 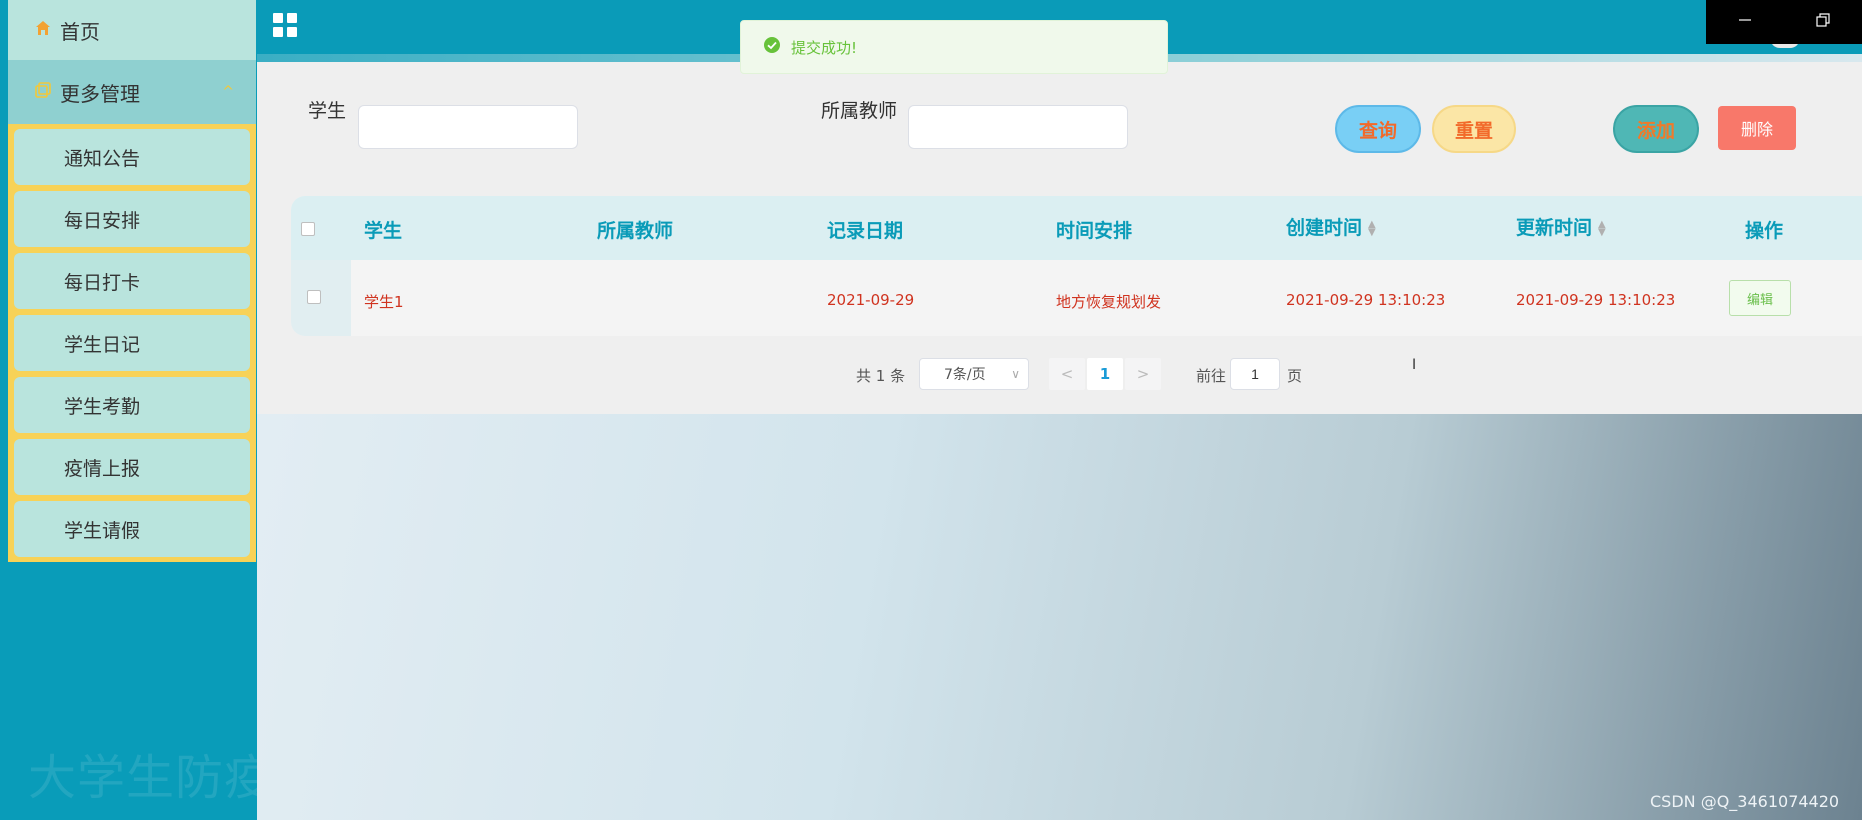 What do you see at coordinates (308, 229) in the screenshot?
I see `select-all-checkbox` at bounding box center [308, 229].